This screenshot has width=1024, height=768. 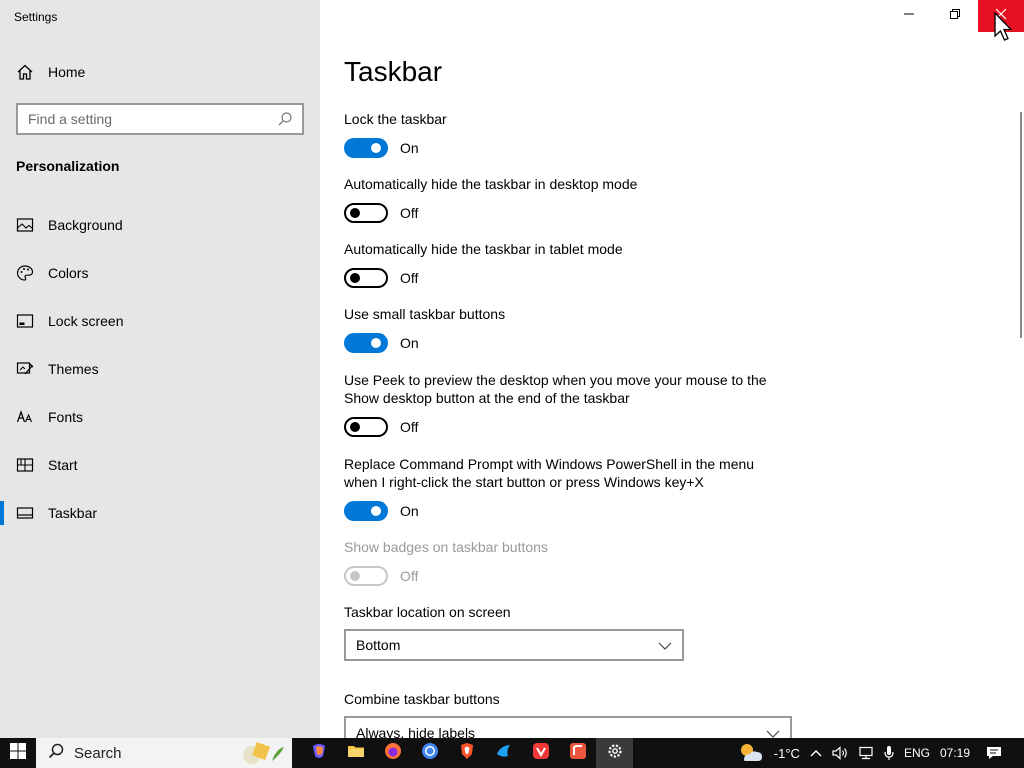 What do you see at coordinates (25, 417) in the screenshot?
I see `fonts-icon` at bounding box center [25, 417].